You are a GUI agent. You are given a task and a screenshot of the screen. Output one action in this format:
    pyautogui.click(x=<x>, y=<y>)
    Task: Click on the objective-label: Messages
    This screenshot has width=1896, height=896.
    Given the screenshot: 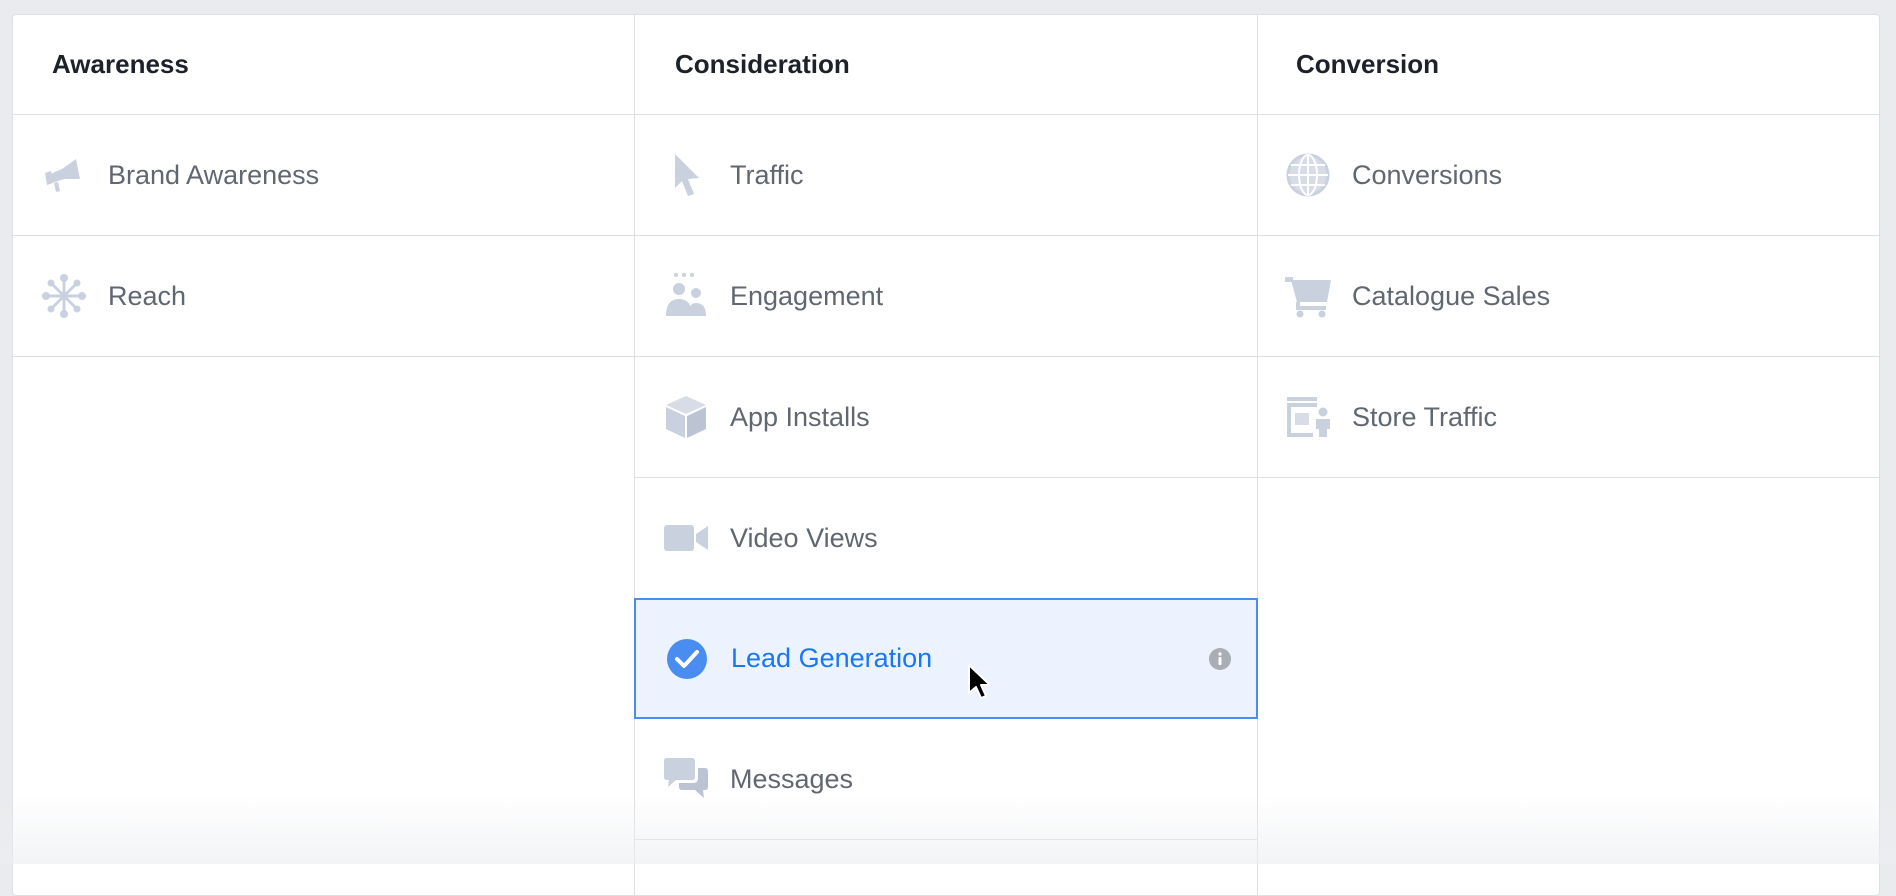 What is the action you would take?
    pyautogui.click(x=792, y=778)
    